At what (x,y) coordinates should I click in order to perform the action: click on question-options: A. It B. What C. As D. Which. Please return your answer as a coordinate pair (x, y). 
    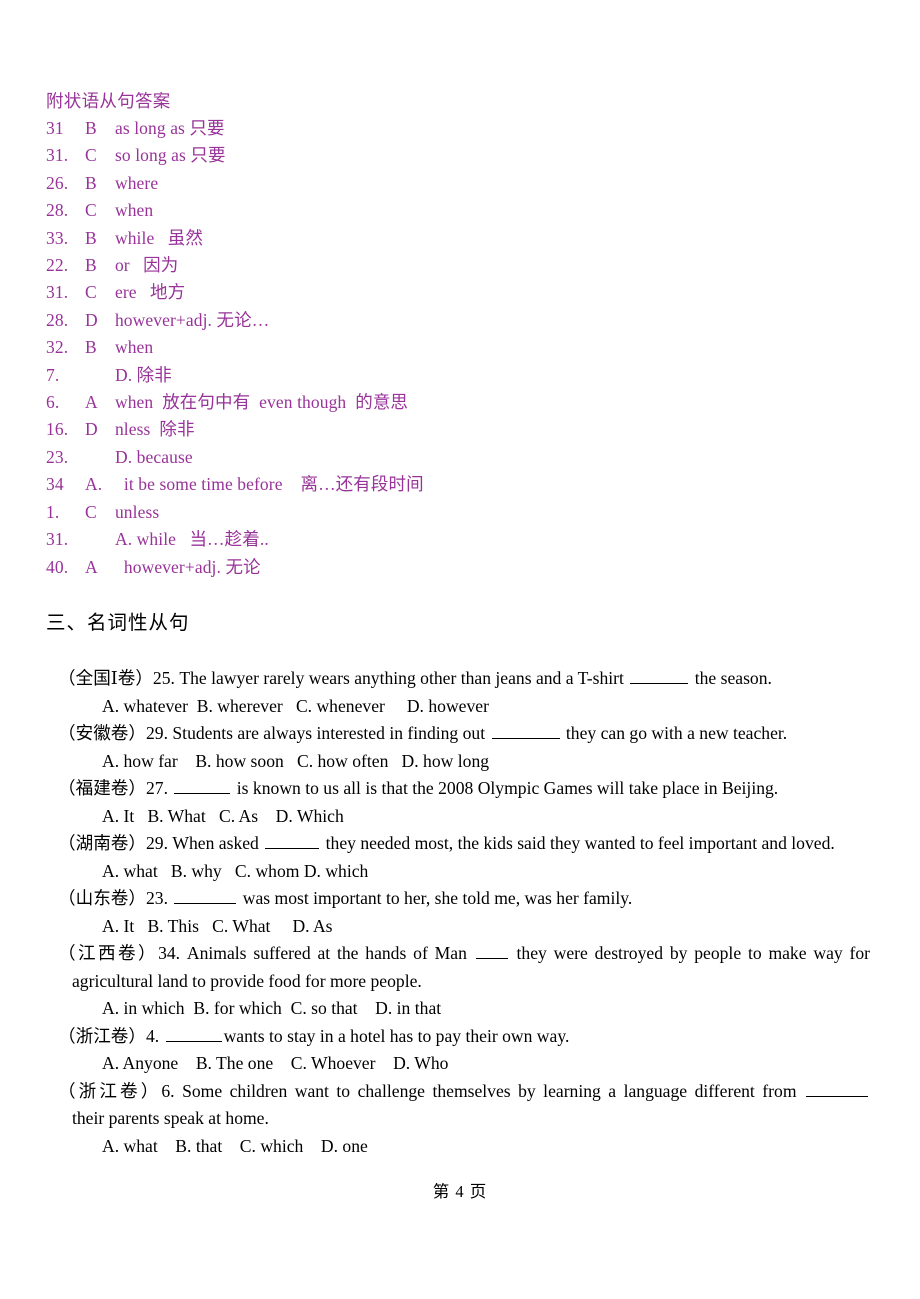
    Looking at the image, I should click on (223, 815).